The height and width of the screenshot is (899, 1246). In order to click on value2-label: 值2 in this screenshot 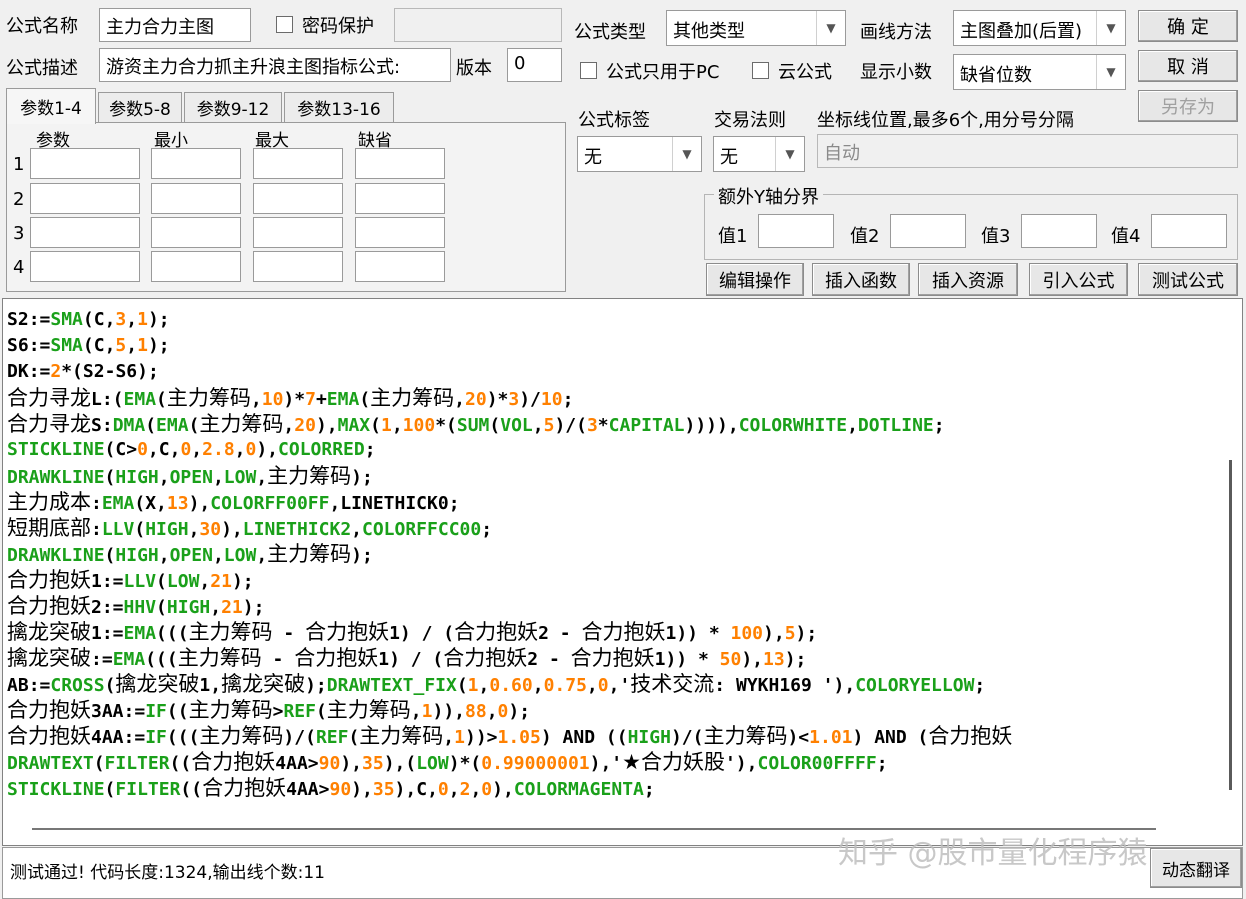, I will do `click(865, 236)`.